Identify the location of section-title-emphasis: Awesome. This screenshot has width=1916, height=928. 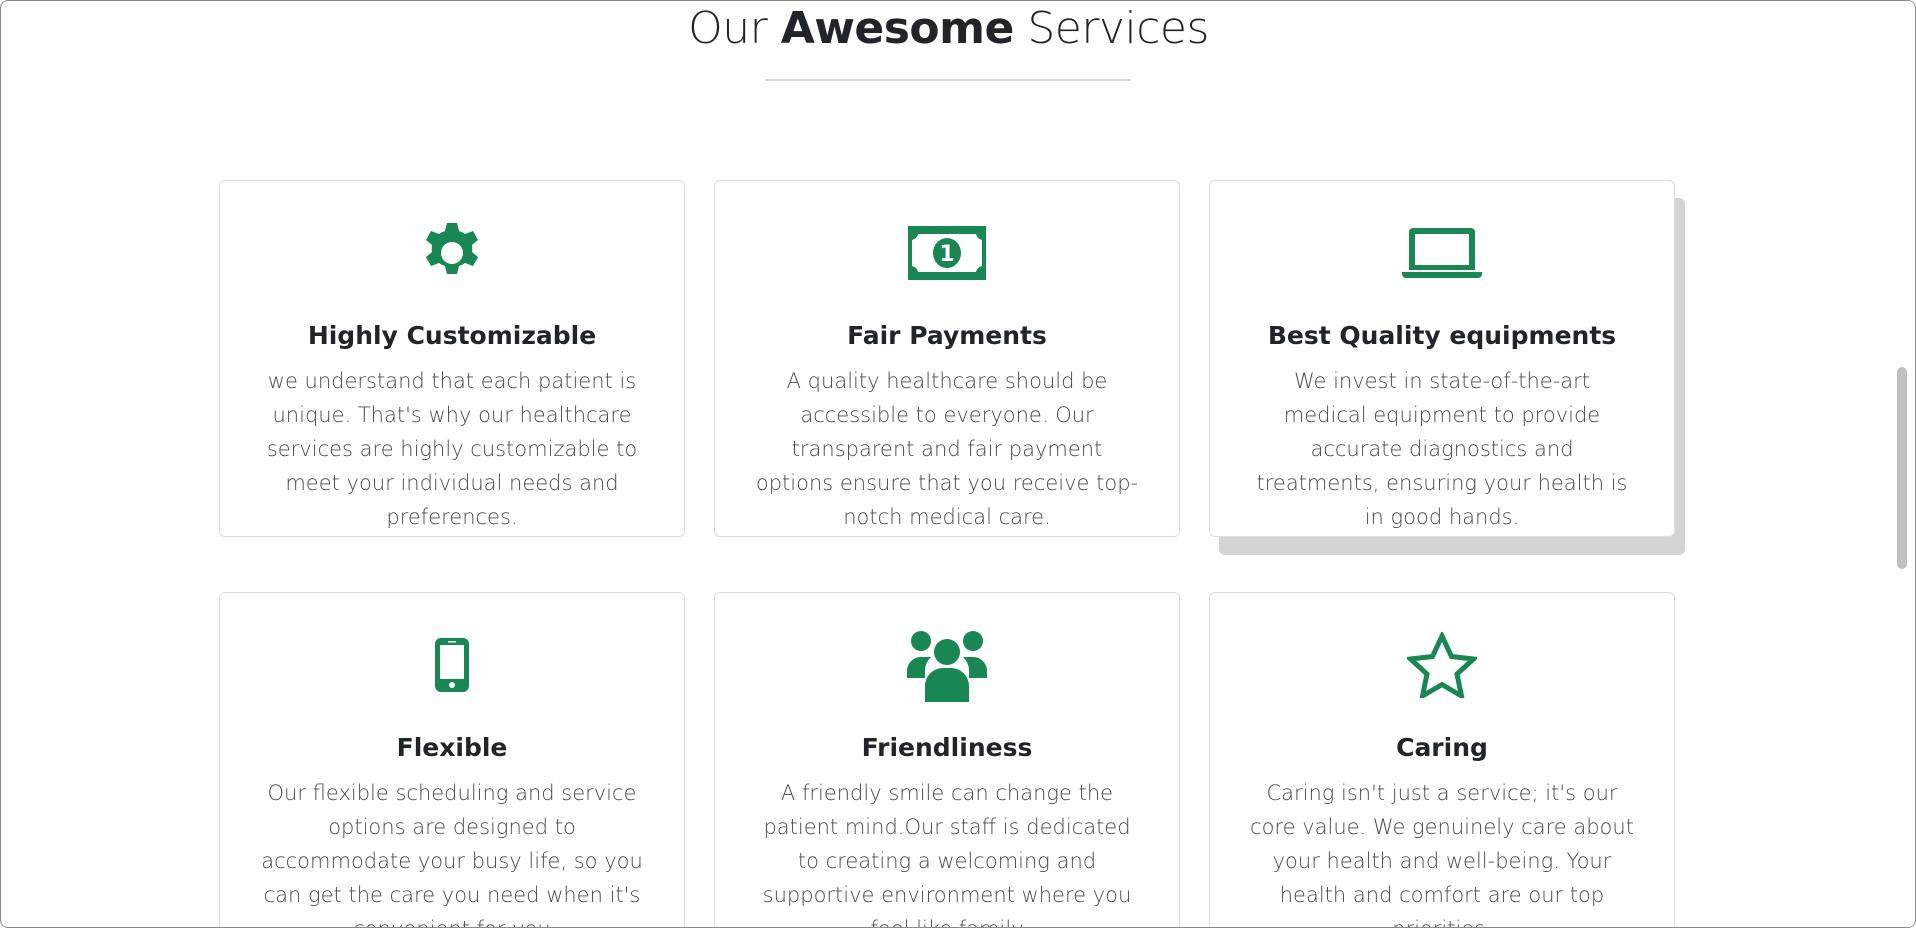
(897, 28).